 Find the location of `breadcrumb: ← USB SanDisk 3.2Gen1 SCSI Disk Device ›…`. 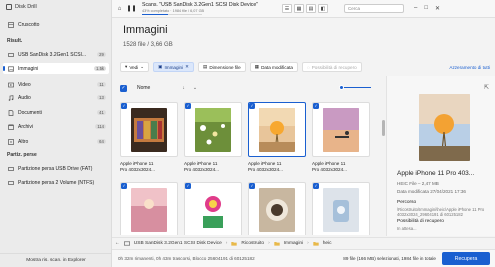

breadcrumb: ← USB SanDisk 3.2Gen1 SCSI Disk Device ›… is located at coordinates (303, 242).